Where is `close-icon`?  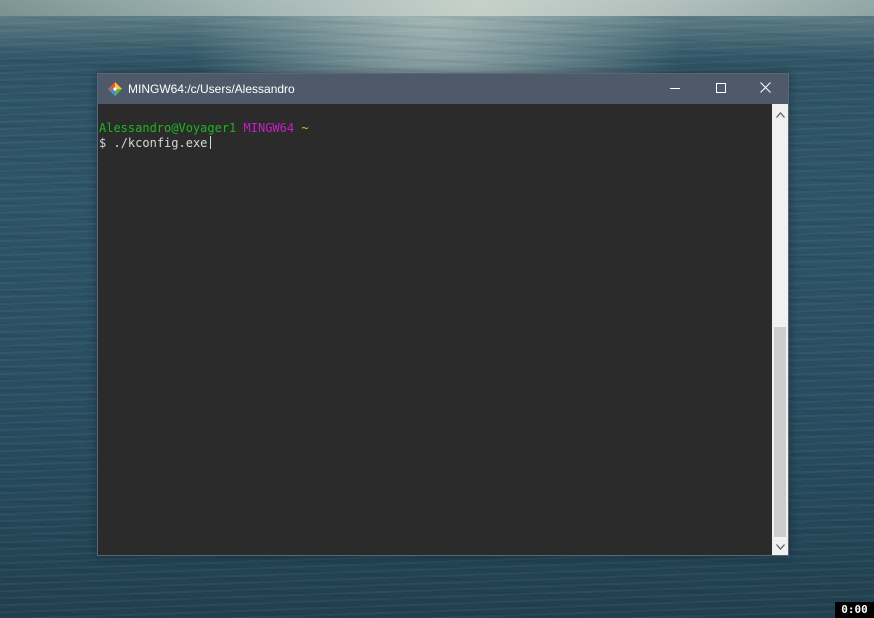 close-icon is located at coordinates (765, 89).